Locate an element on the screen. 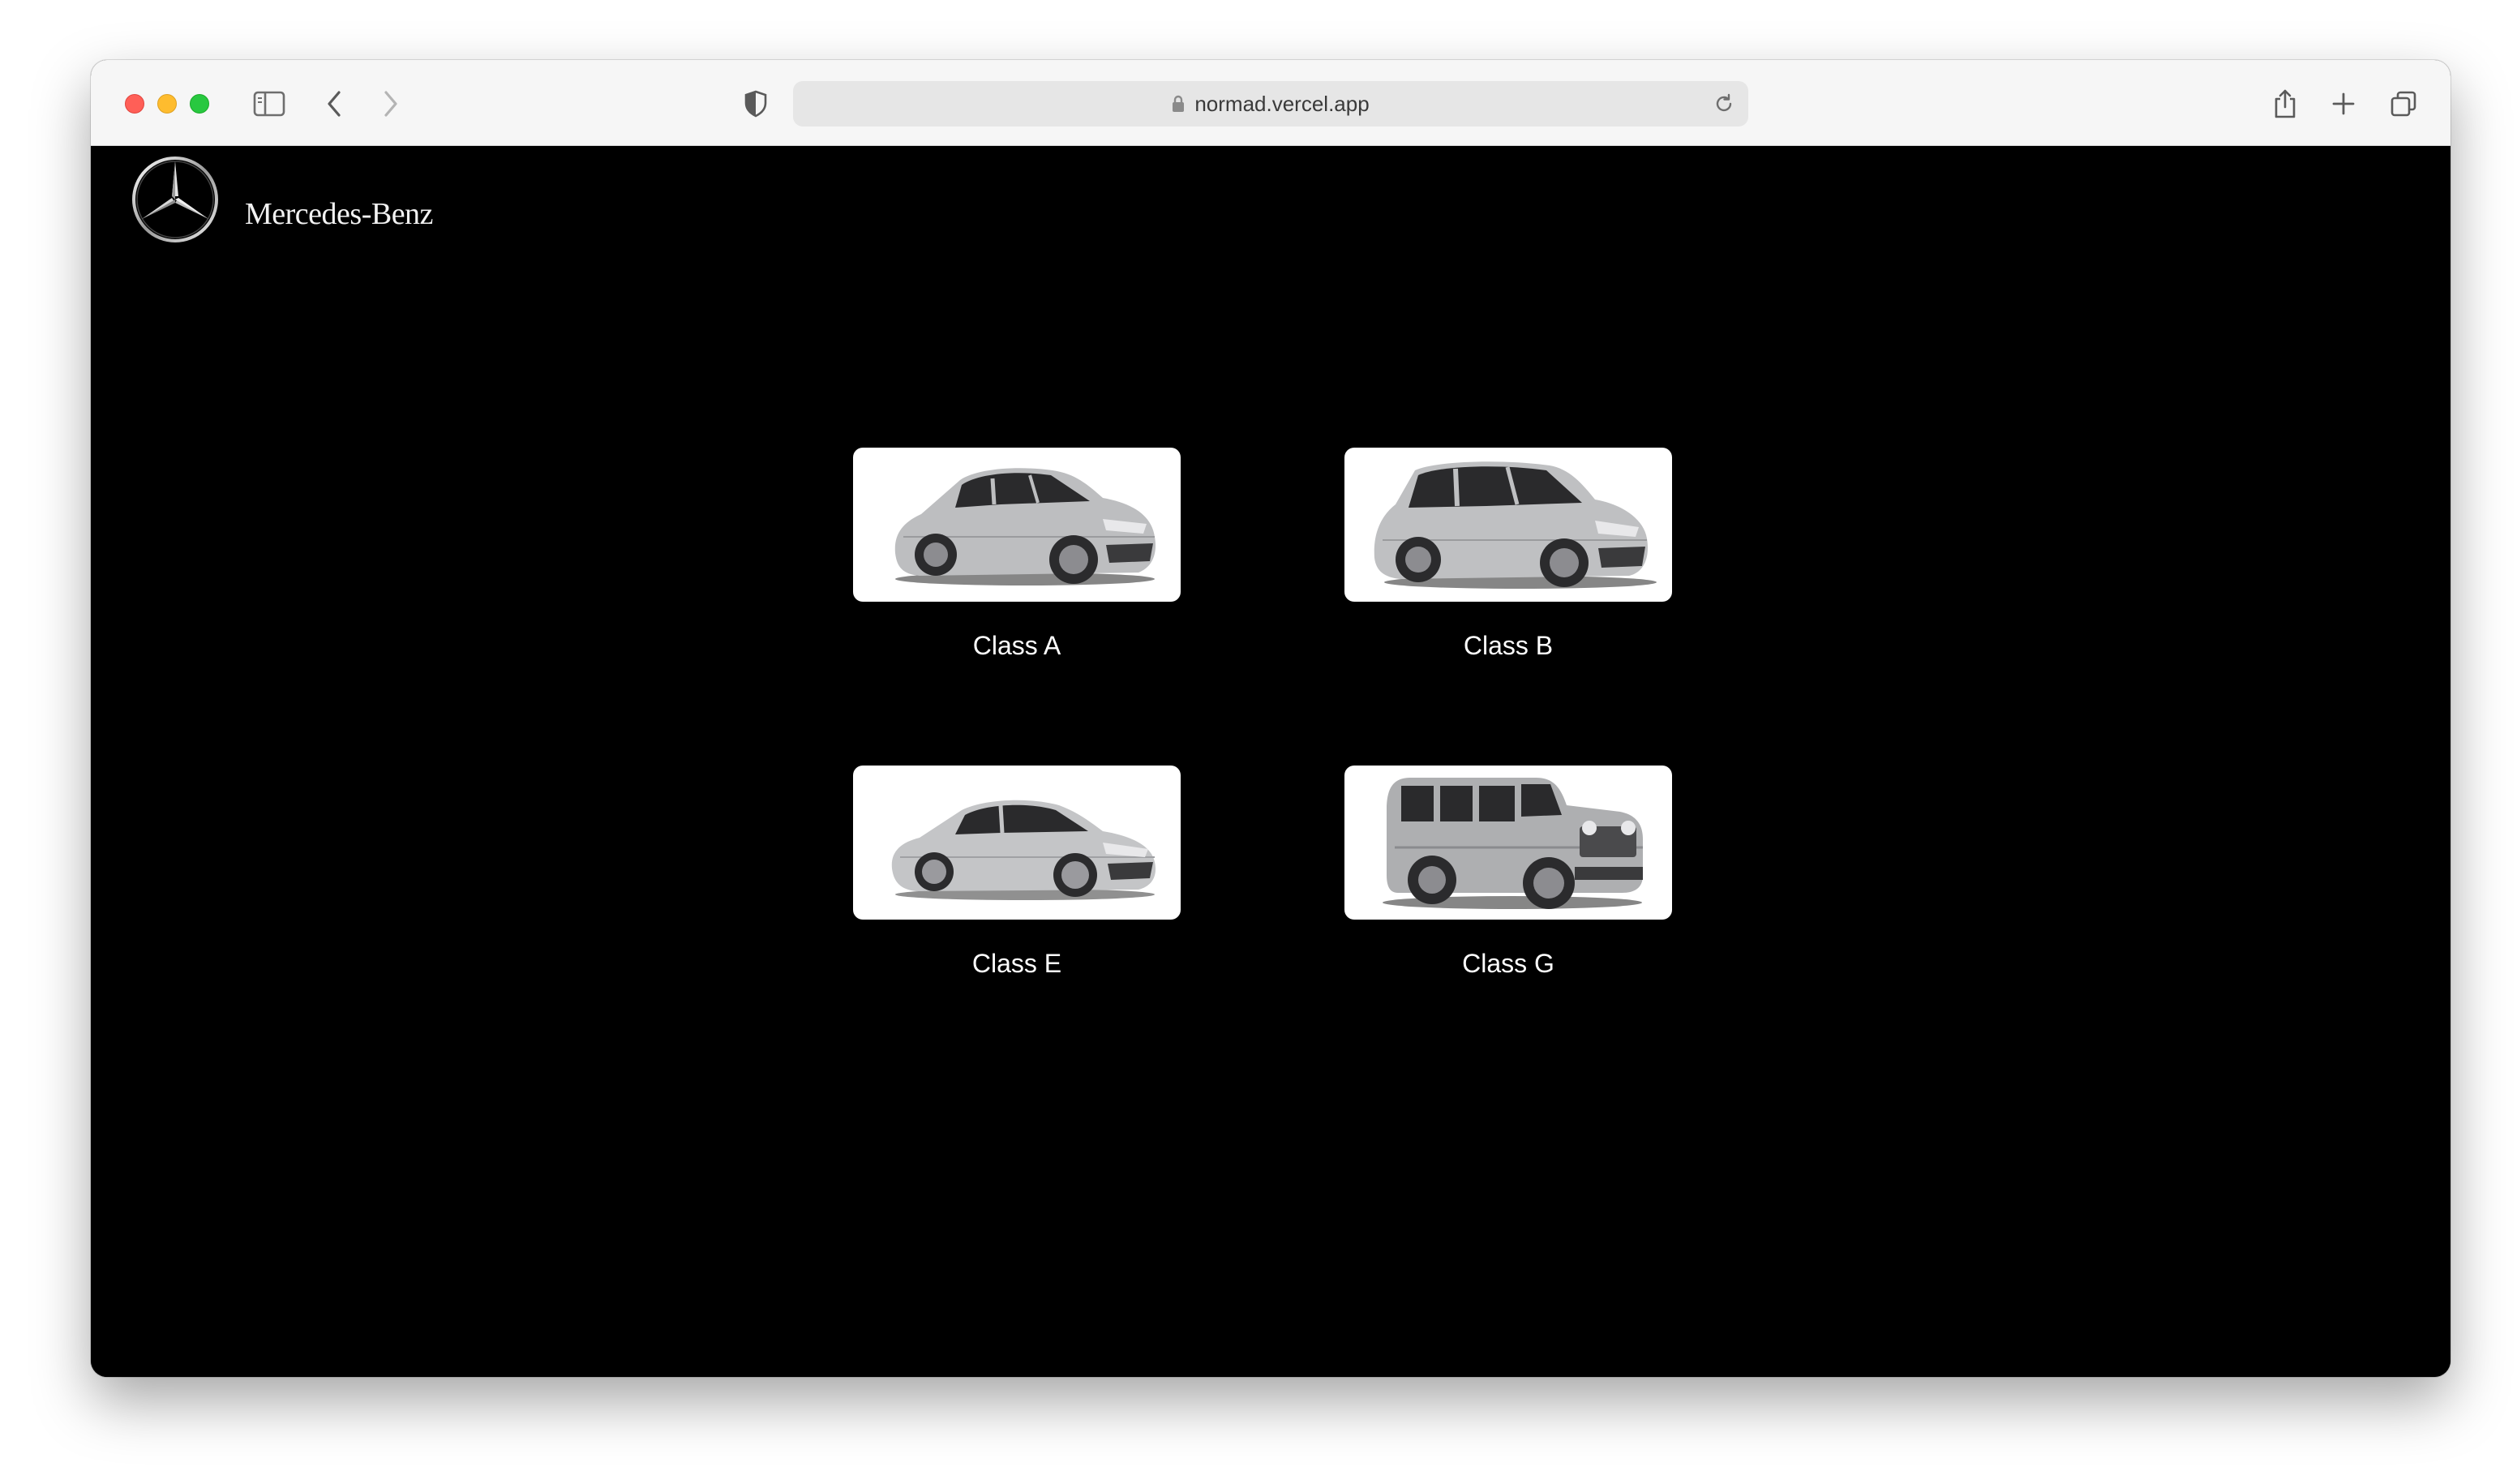 The height and width of the screenshot is (1484, 2517). class-g-car-image is located at coordinates (1508, 843).